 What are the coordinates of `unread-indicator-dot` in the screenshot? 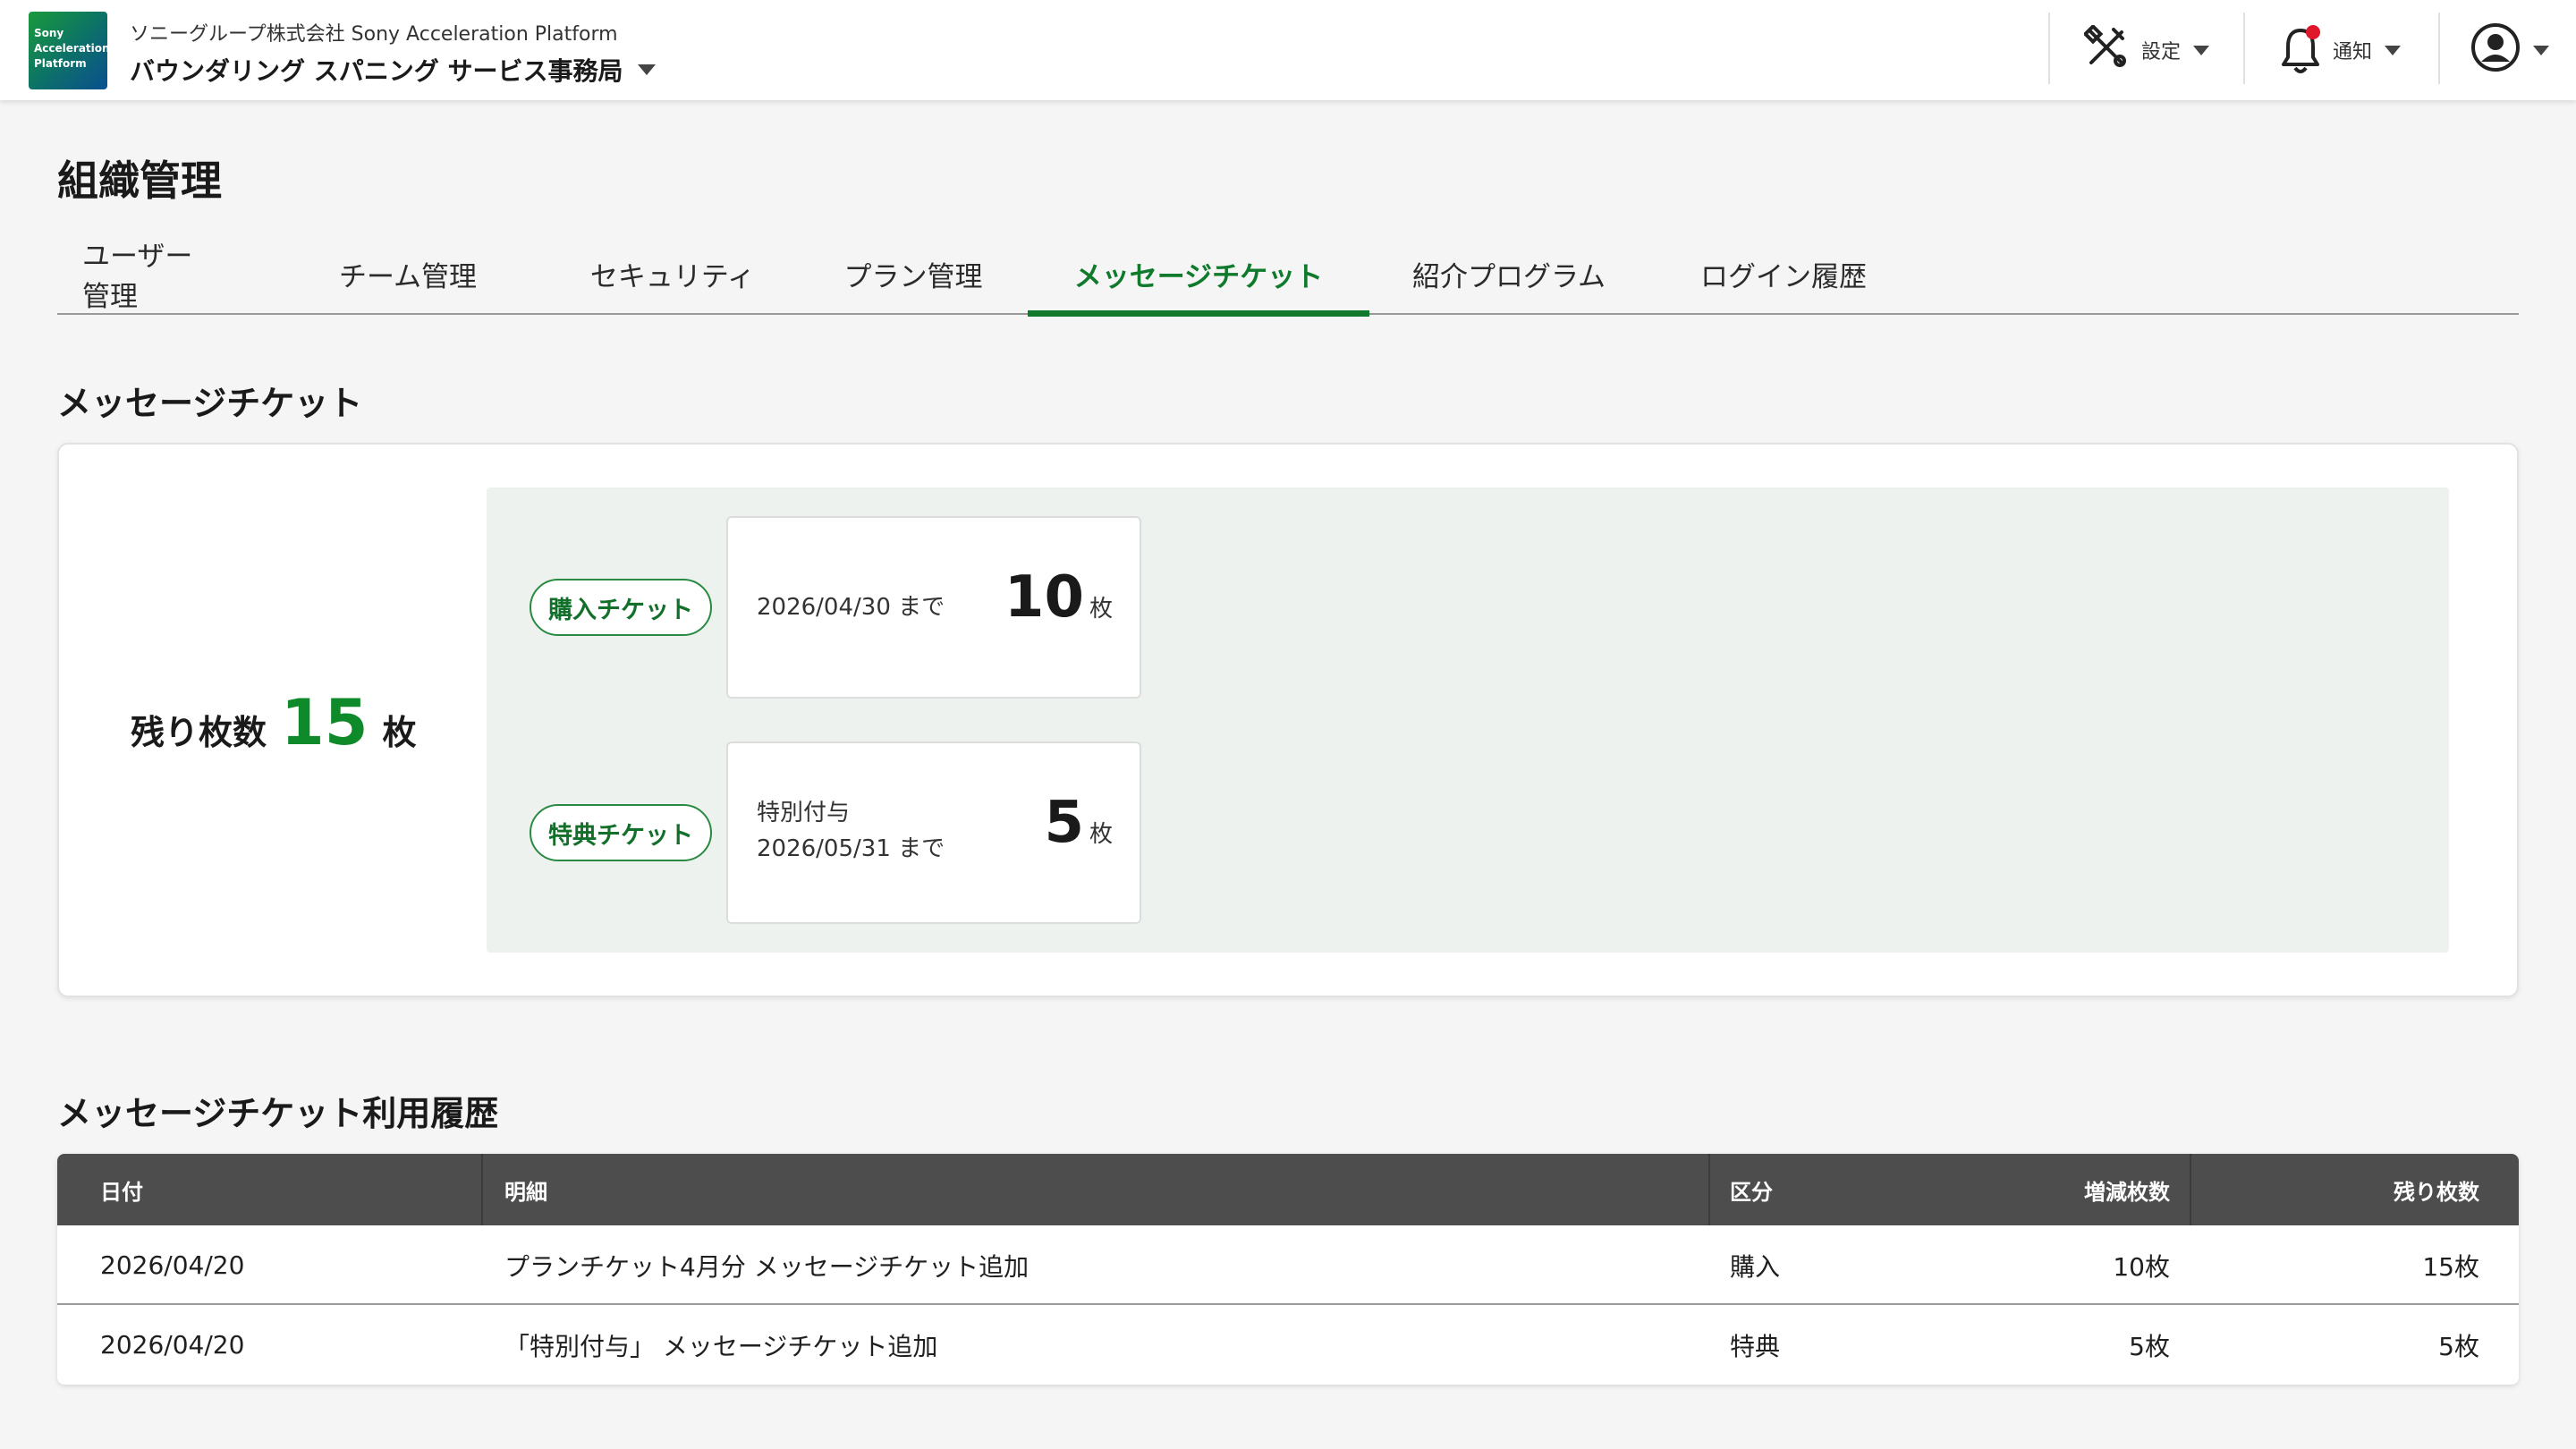 It's located at (2313, 32).